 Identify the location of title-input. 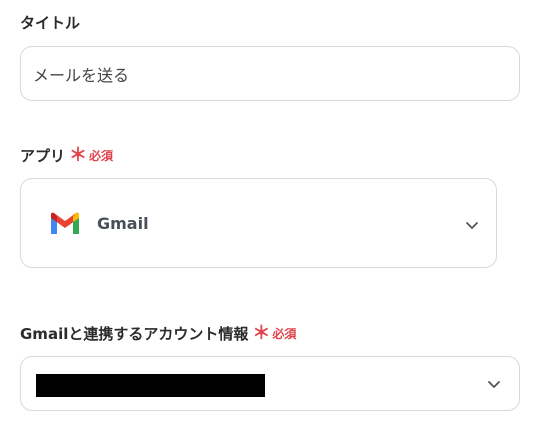
(270, 73).